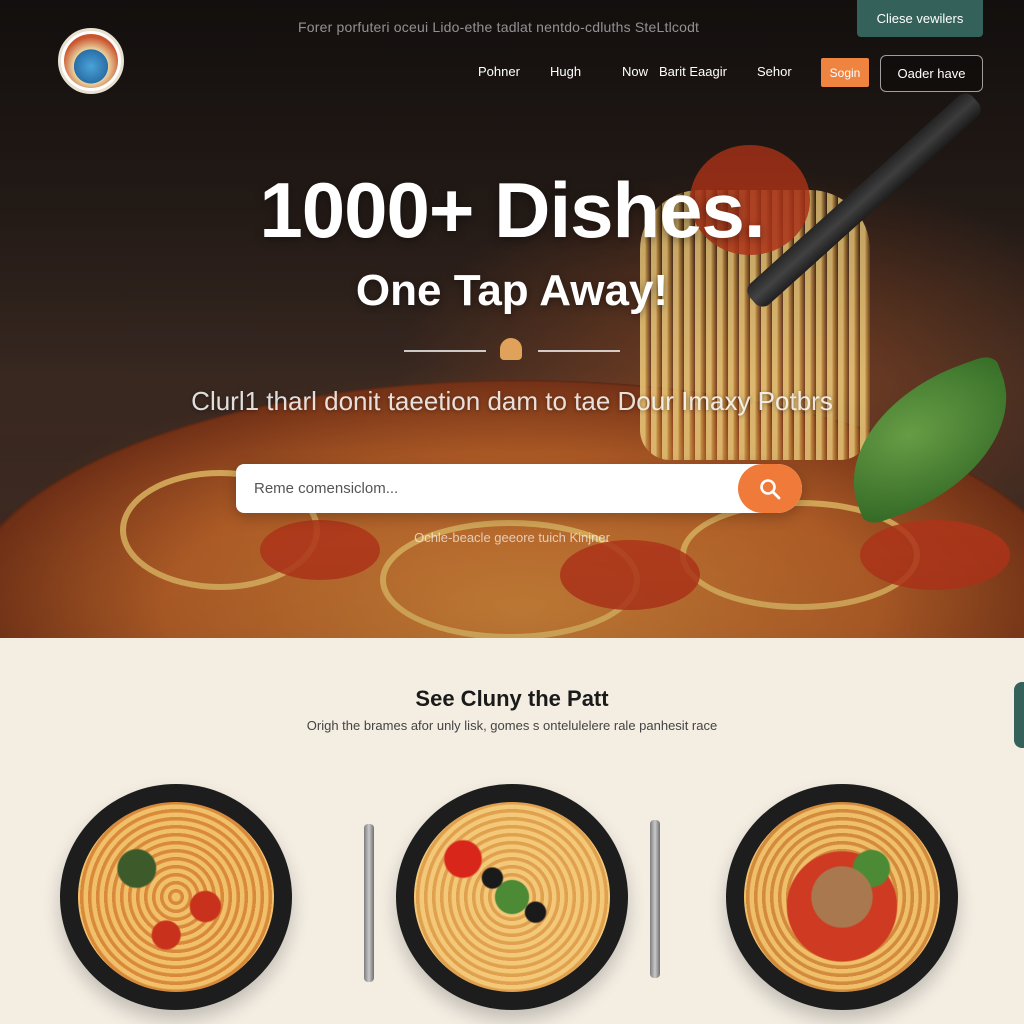  Describe the element at coordinates (845, 72) in the screenshot. I see `login-button: Sogin` at that location.